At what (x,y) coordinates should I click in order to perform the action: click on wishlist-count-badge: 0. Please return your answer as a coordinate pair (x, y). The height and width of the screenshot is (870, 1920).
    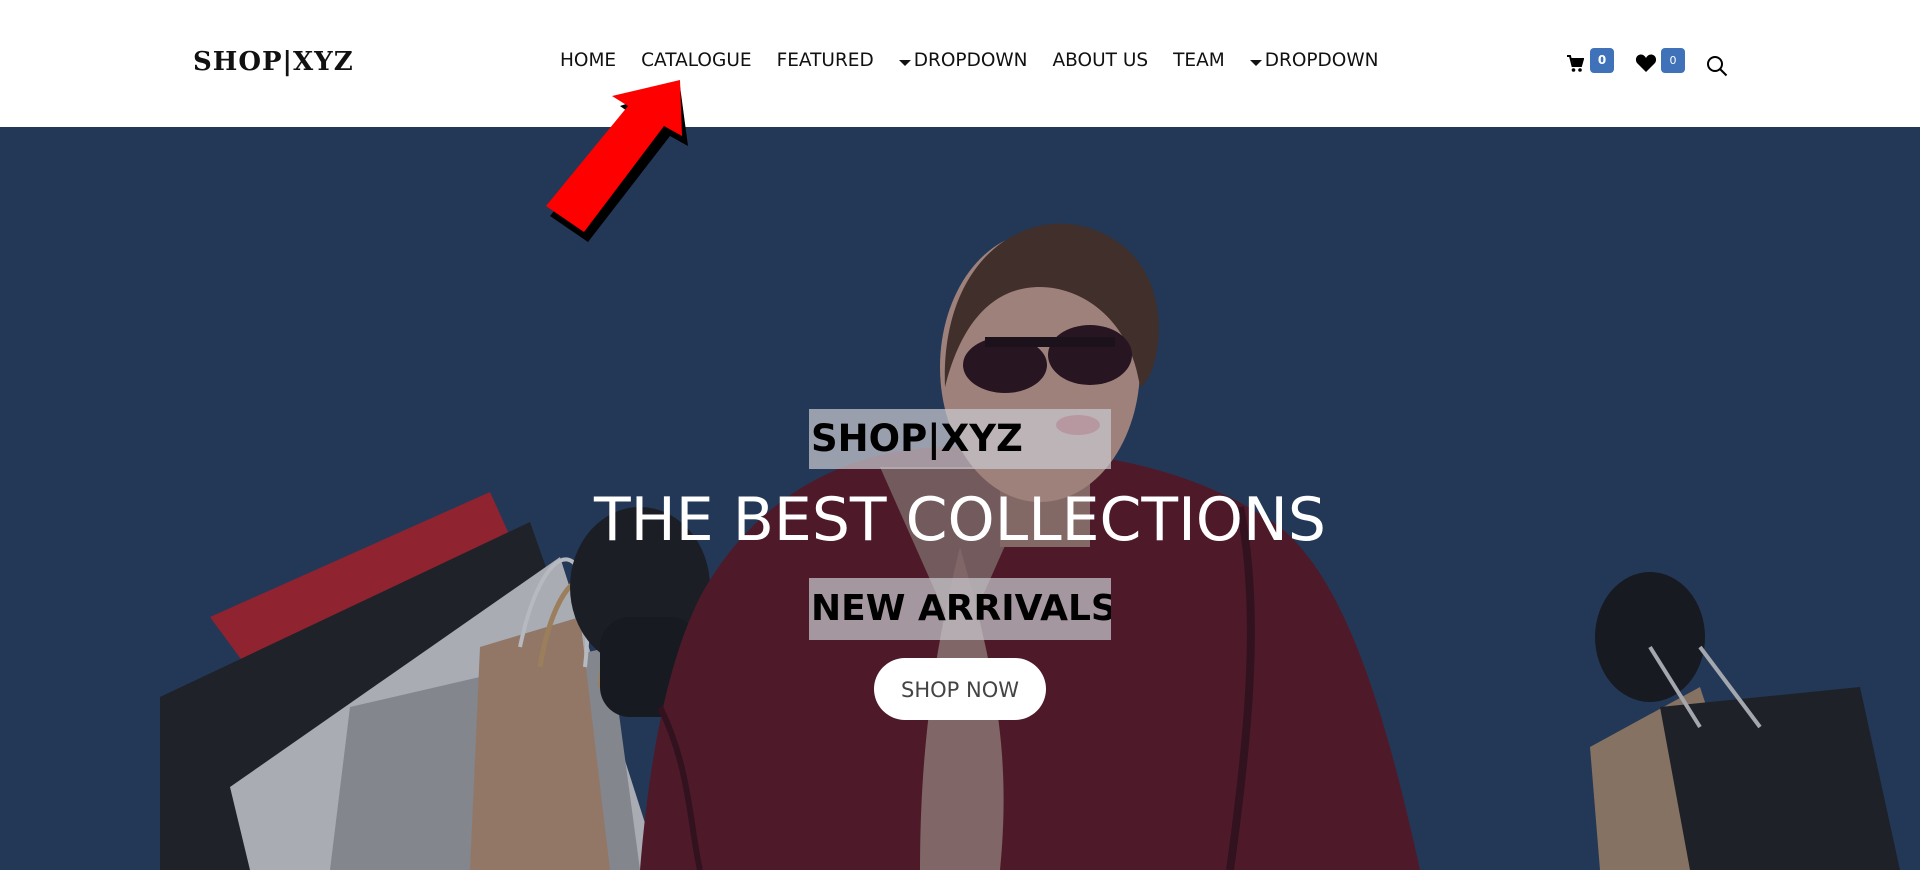
    Looking at the image, I should click on (1673, 60).